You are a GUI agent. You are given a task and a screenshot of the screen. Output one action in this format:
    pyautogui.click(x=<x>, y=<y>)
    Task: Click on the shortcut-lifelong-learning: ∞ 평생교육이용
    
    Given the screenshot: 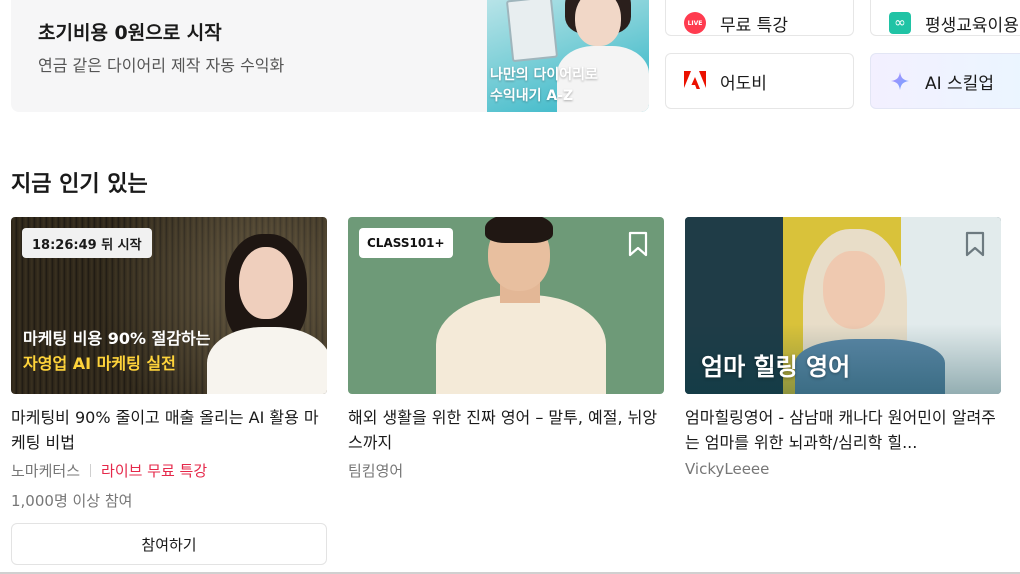 What is the action you would take?
    pyautogui.click(x=945, y=18)
    